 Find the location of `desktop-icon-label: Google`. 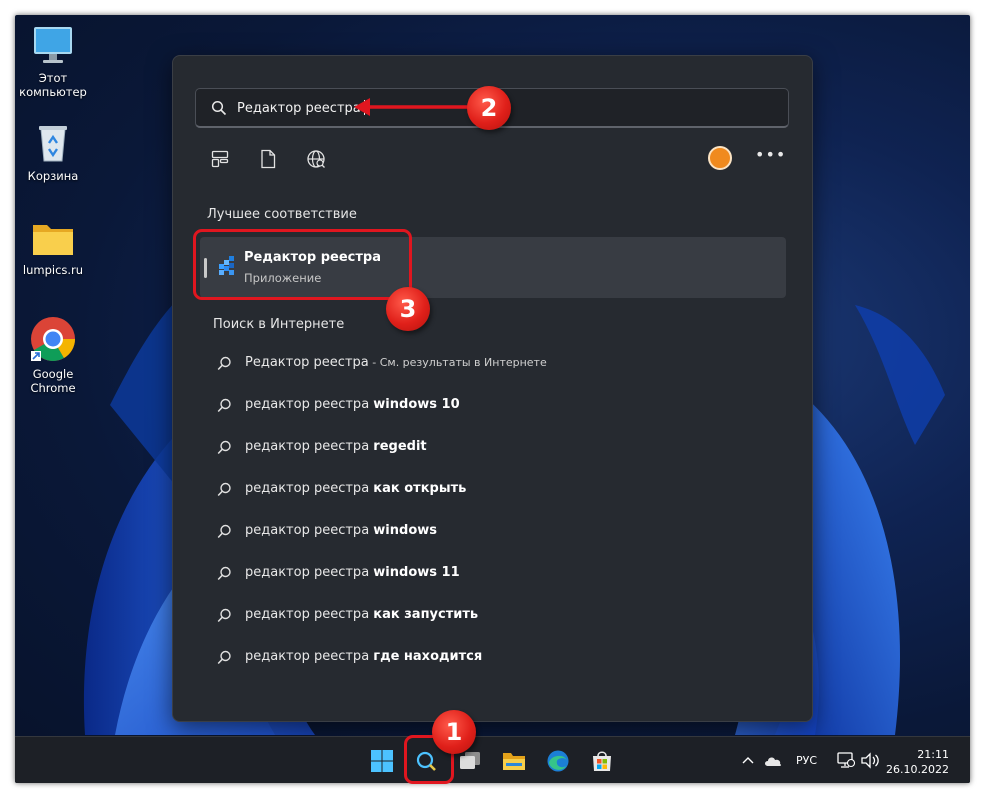

desktop-icon-label: Google is located at coordinates (53, 374).